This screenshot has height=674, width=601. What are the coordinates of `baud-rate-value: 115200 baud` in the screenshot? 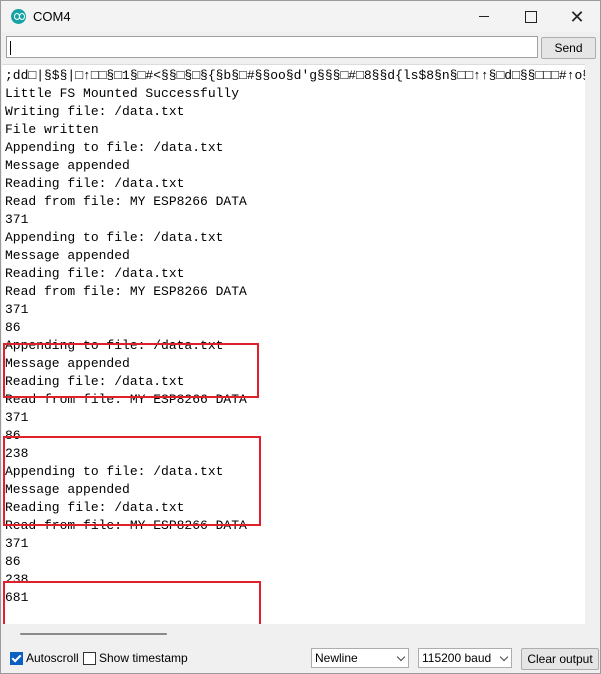 It's located at (457, 658).